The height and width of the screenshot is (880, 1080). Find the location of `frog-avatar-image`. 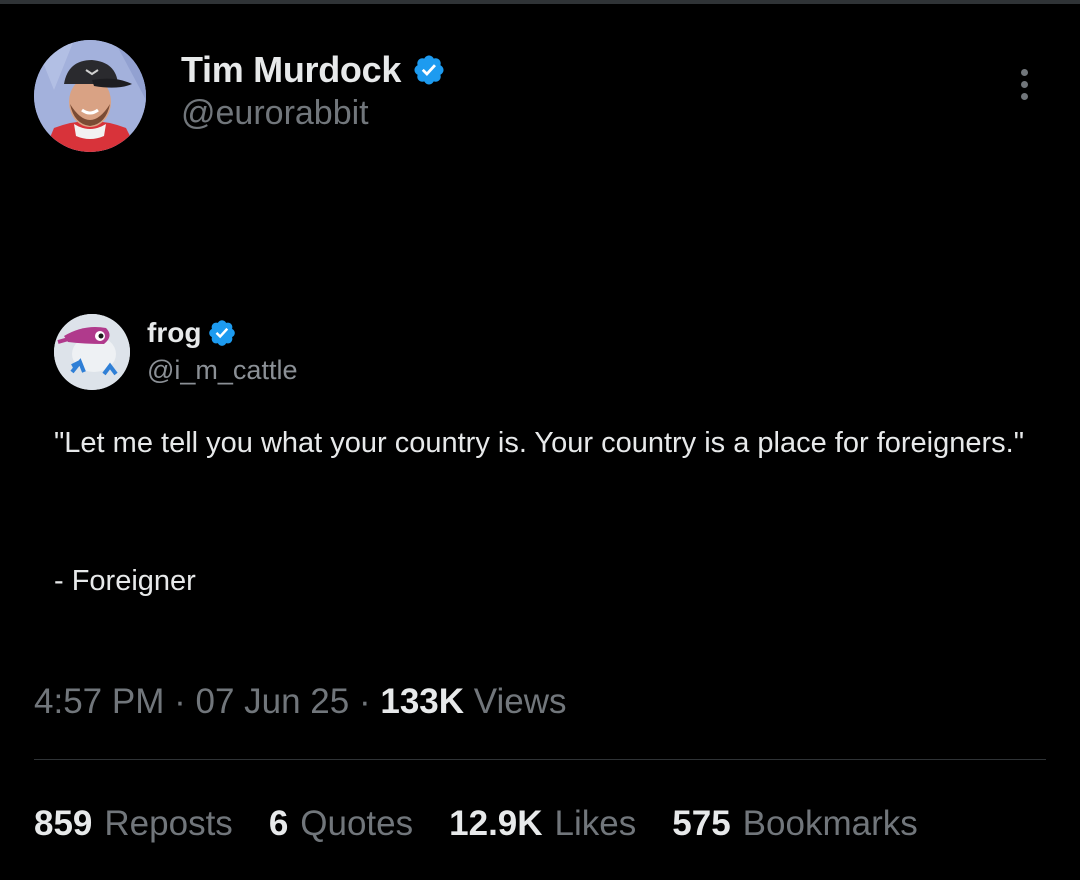

frog-avatar-image is located at coordinates (92, 352).